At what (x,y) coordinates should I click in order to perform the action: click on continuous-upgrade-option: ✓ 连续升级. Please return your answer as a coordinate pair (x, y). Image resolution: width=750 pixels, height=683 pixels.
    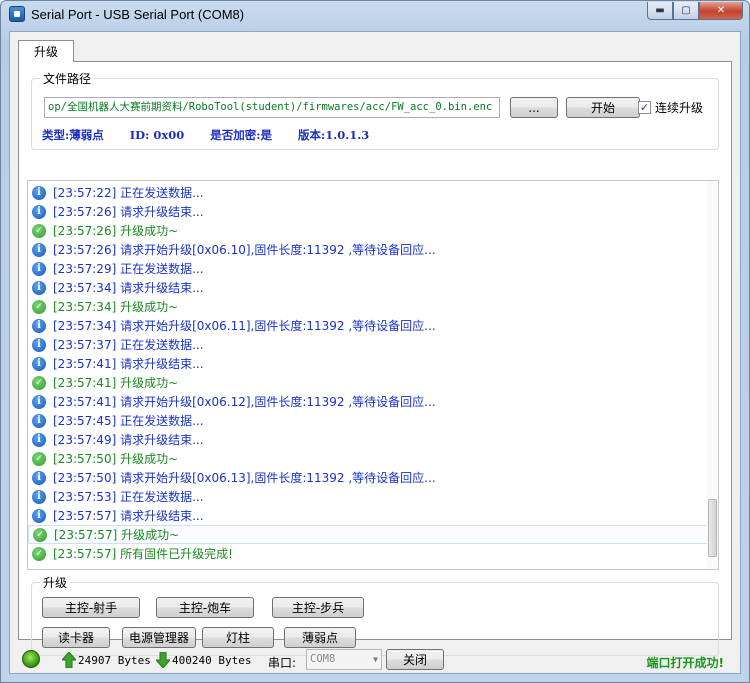
    Looking at the image, I should click on (670, 107).